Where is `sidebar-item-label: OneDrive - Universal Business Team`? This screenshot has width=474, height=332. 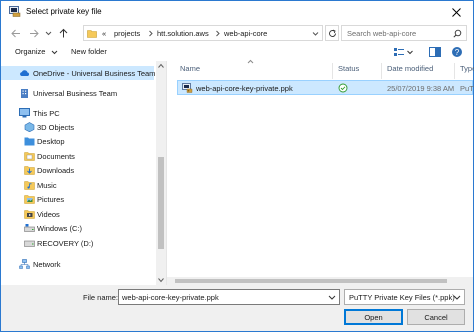
sidebar-item-label: OneDrive - Universal Business Team is located at coordinates (94, 73).